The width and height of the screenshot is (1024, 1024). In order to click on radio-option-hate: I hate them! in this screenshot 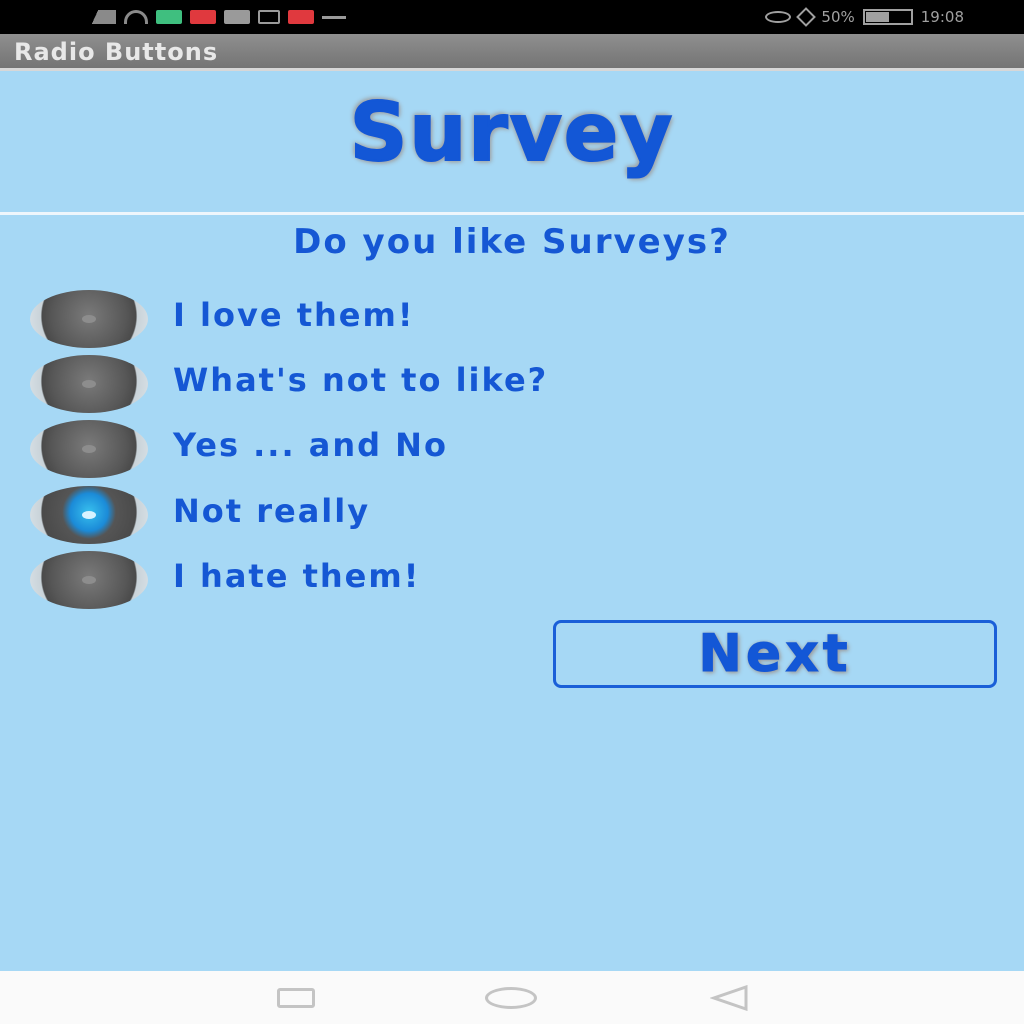, I will do `click(390, 581)`.